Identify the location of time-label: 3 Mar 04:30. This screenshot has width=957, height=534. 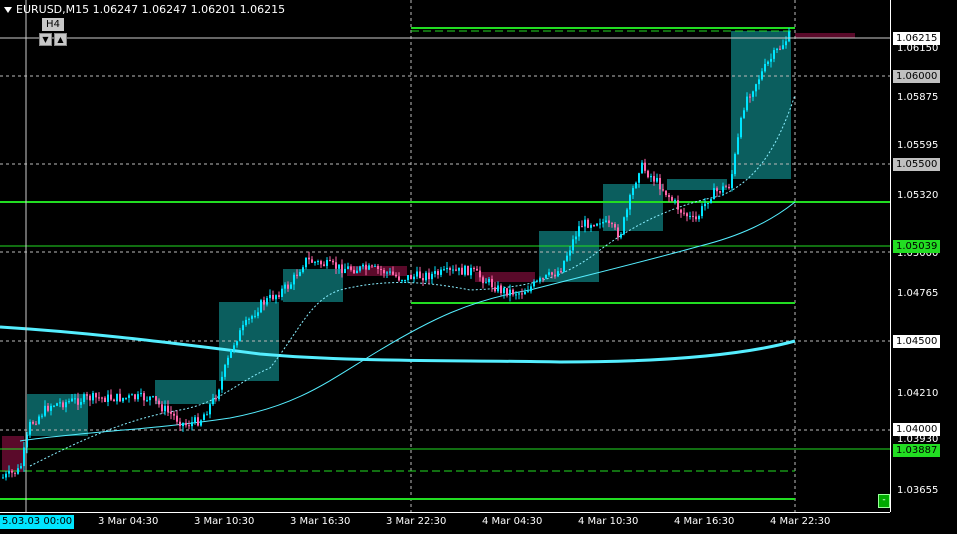
(128, 521).